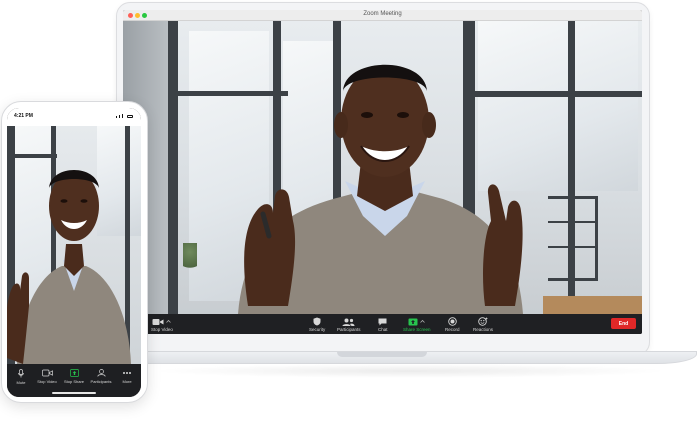  I want to click on phone-participants-button: Participants, so click(101, 376).